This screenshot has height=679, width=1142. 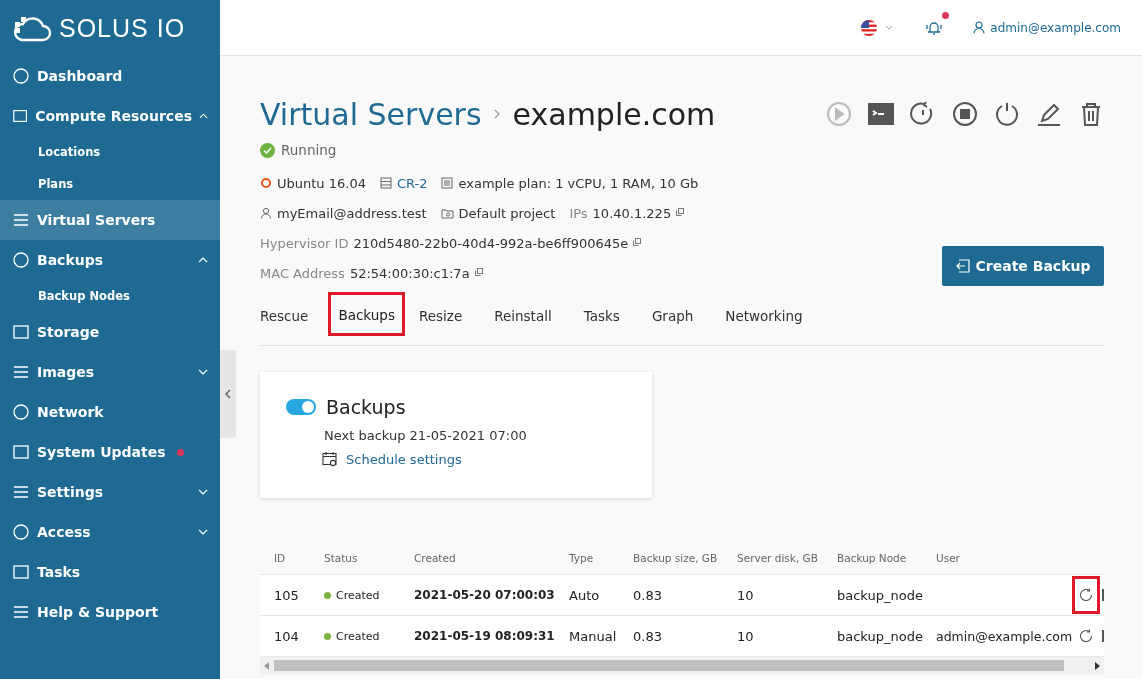 I want to click on owner-text: myEmail@address.test, so click(x=352, y=213).